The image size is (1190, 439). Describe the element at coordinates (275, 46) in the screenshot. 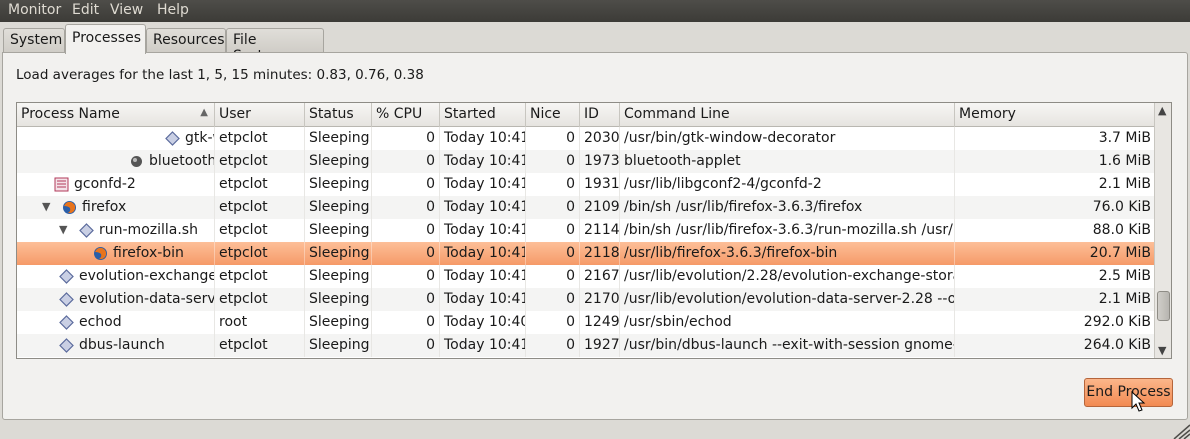

I see `tab-file-systems: File Systems` at that location.